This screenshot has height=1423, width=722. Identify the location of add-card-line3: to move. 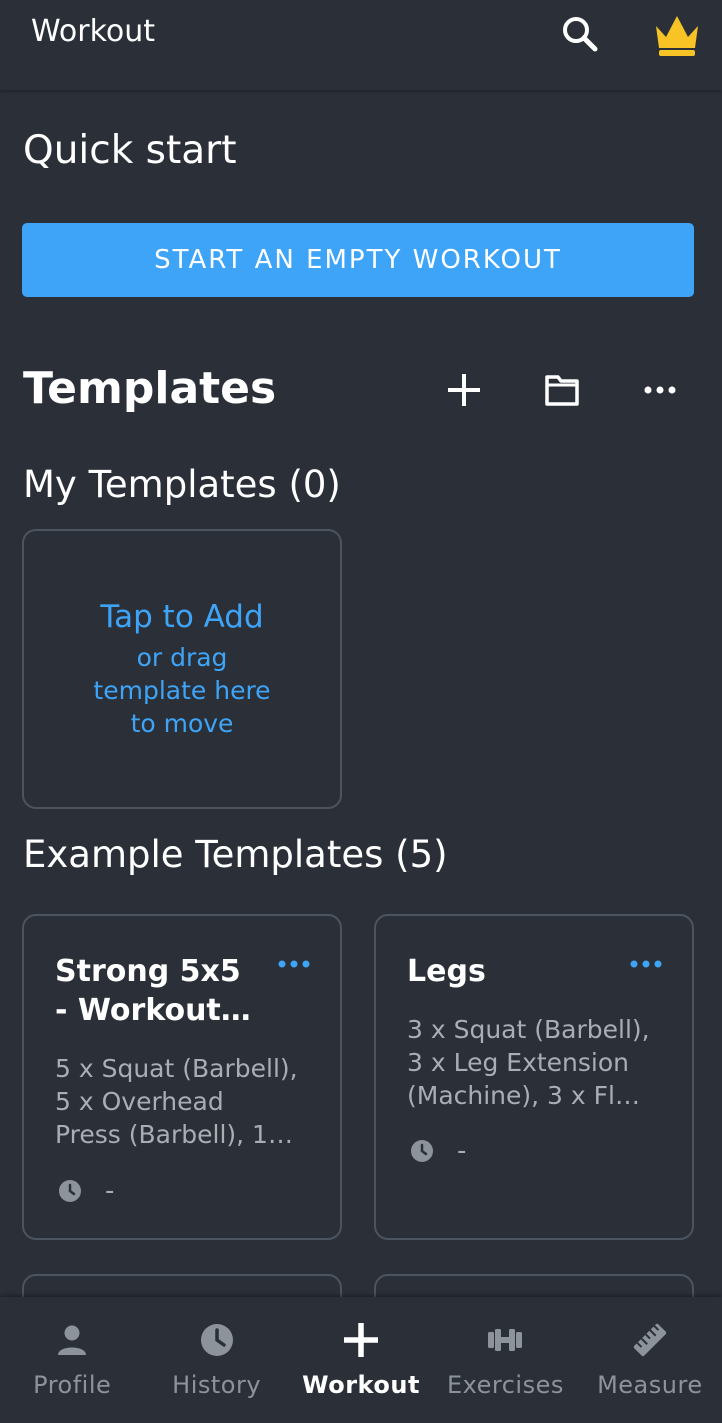
(182, 723).